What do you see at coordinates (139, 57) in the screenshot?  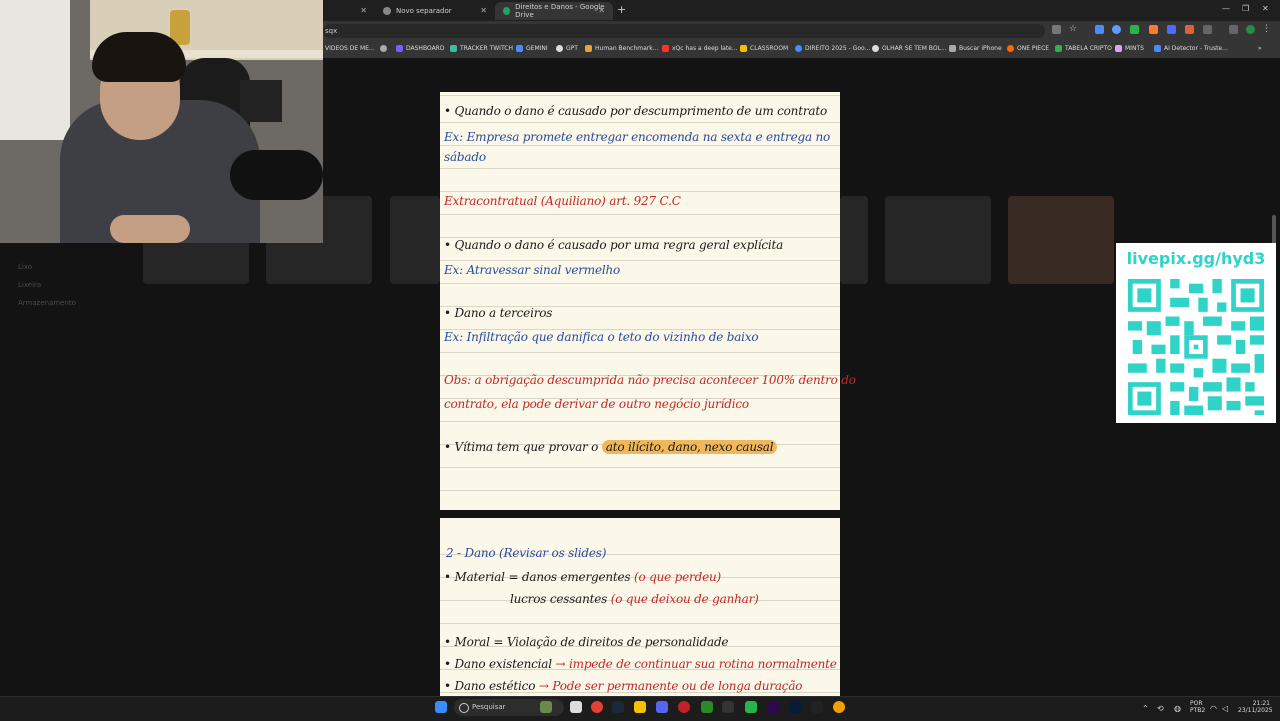 I see `person-hair` at bounding box center [139, 57].